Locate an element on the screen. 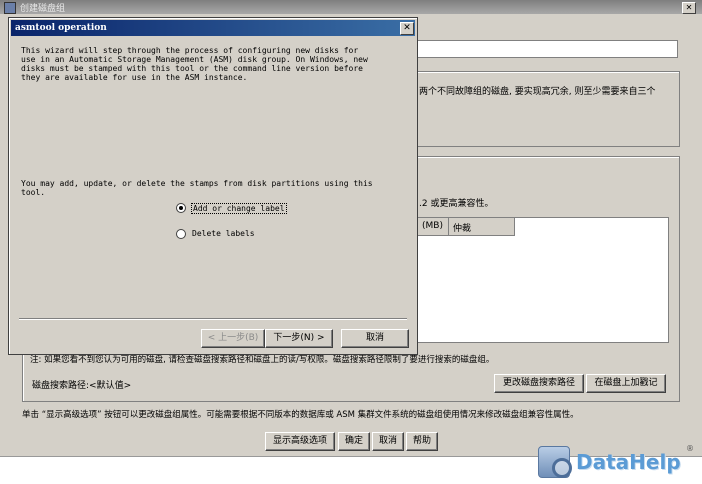 The width and height of the screenshot is (702, 484). dialog-cancel-button: 取消 is located at coordinates (375, 338).